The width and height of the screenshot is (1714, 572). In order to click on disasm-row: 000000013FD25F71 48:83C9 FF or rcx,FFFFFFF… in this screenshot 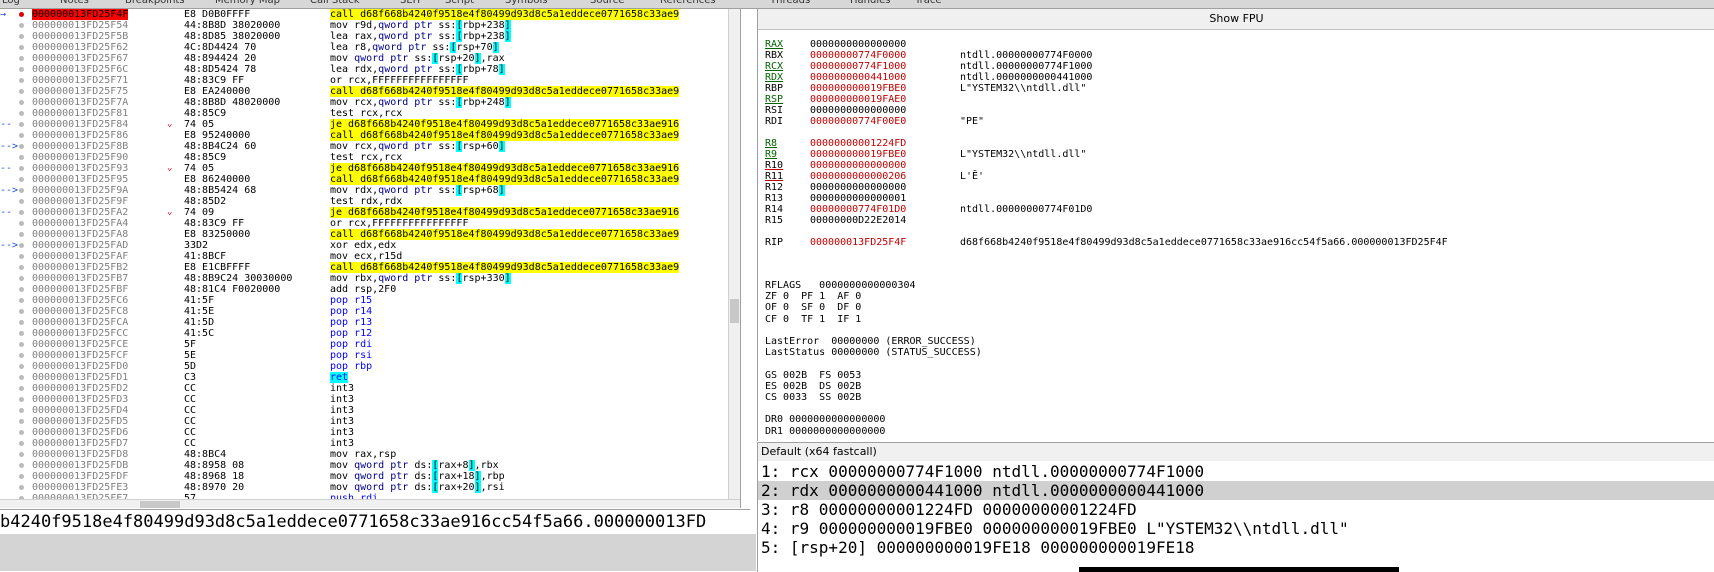, I will do `click(370, 80)`.